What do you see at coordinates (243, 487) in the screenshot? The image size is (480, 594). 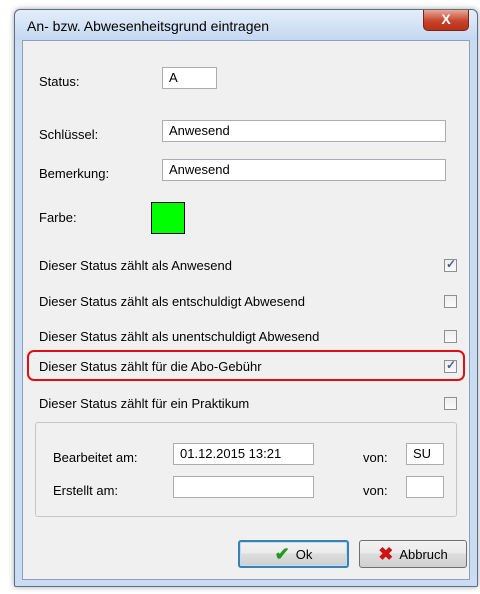 I see `created-input` at bounding box center [243, 487].